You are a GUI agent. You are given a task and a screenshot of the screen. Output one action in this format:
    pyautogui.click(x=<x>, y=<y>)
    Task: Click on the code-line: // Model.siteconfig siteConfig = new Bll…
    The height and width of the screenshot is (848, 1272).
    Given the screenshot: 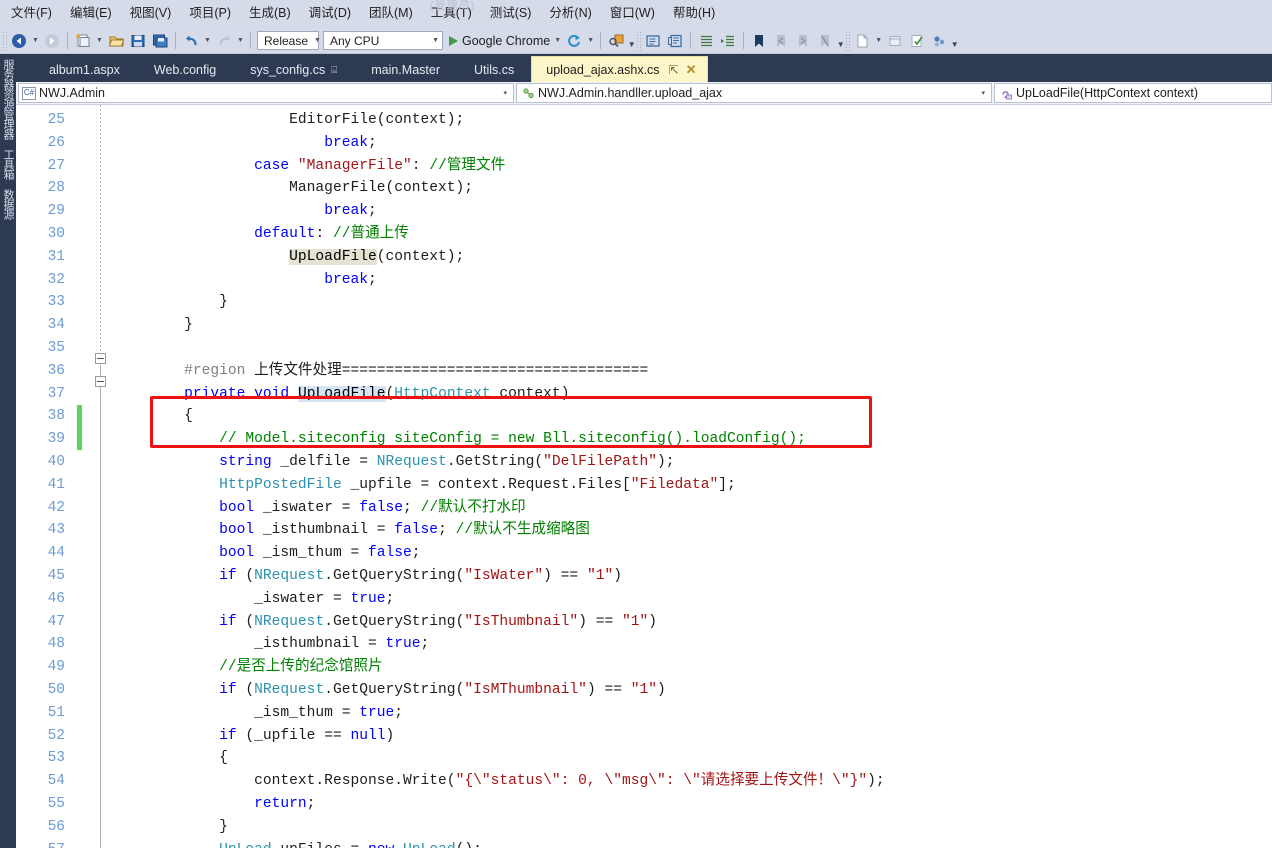 What is the action you would take?
    pyautogui.click(x=693, y=439)
    